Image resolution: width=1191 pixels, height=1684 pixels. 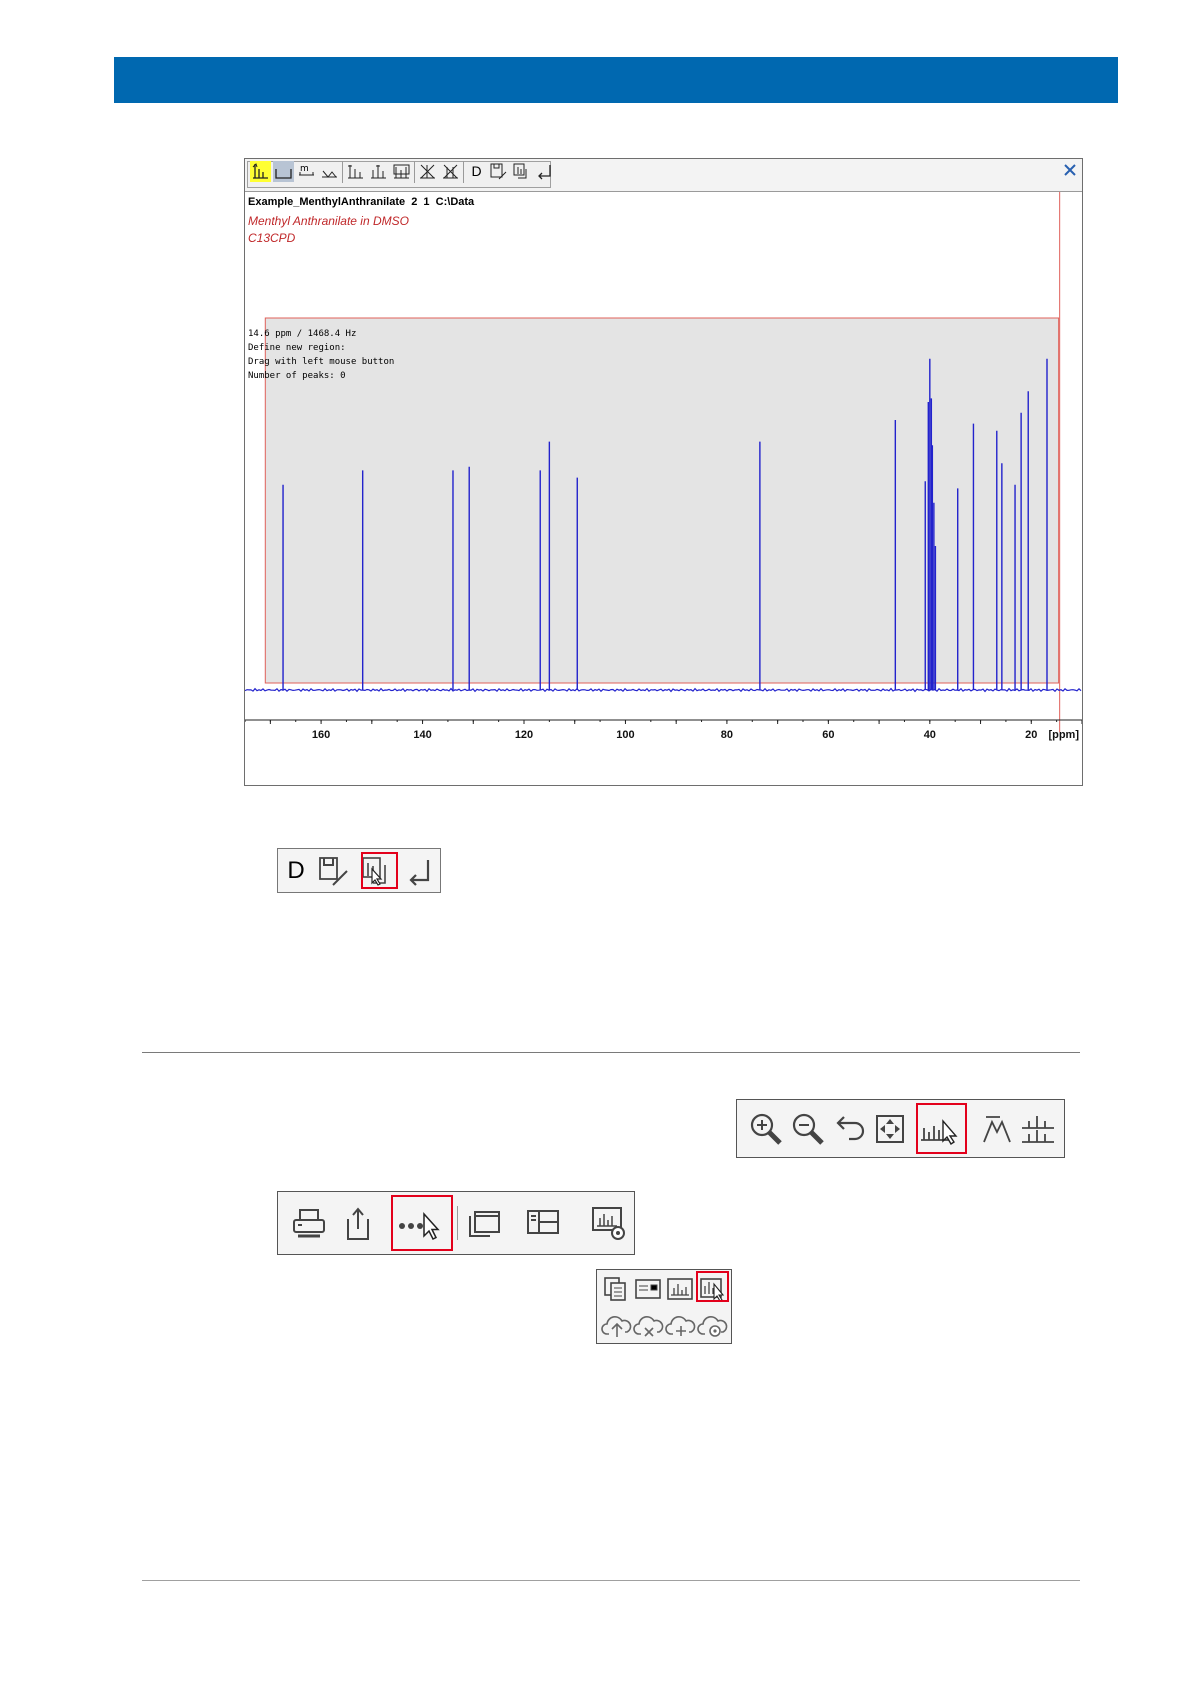 What do you see at coordinates (302, 334) in the screenshot?
I see `cursor-position: 14.6 ppm / 1468.4 Hz` at bounding box center [302, 334].